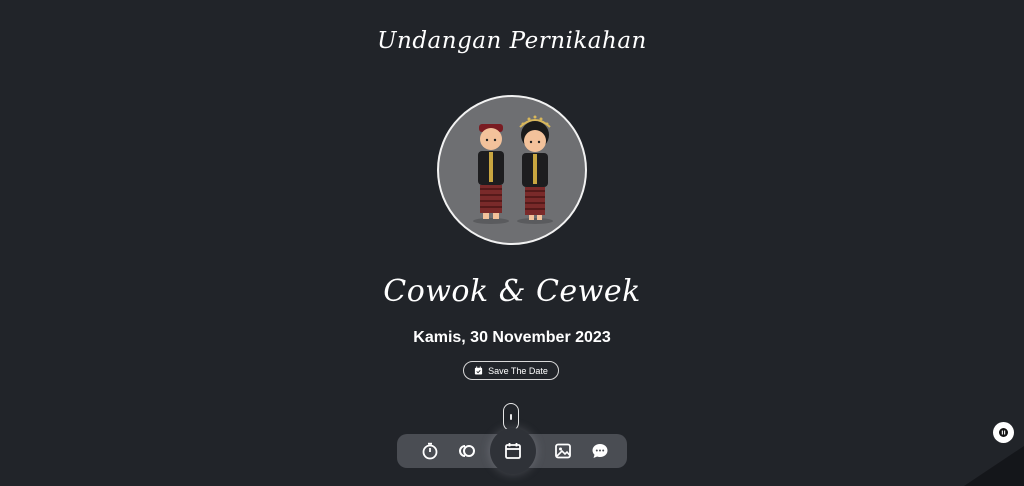 This screenshot has width=1024, height=486. I want to click on scroll-indicator, so click(511, 417).